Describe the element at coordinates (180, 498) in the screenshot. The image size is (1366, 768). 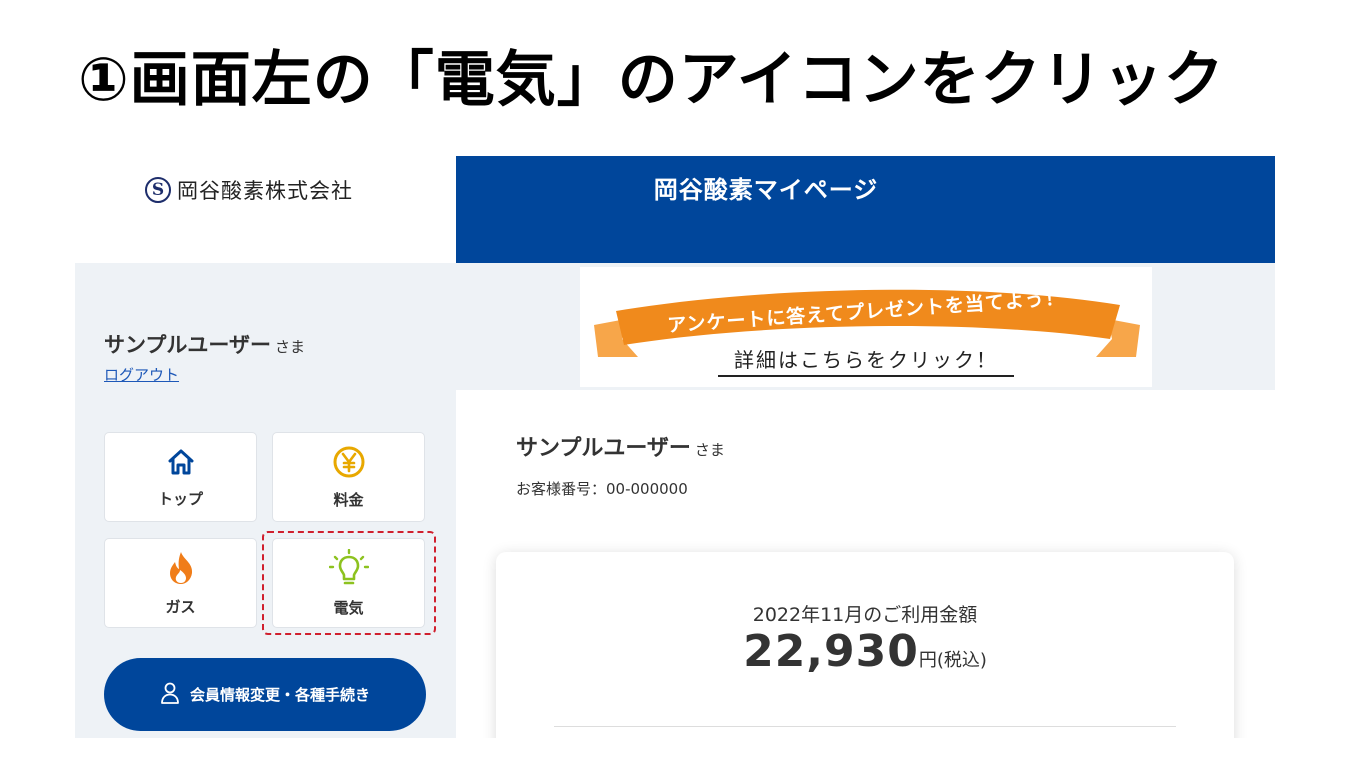
I see `tile-label-top: トップ` at that location.